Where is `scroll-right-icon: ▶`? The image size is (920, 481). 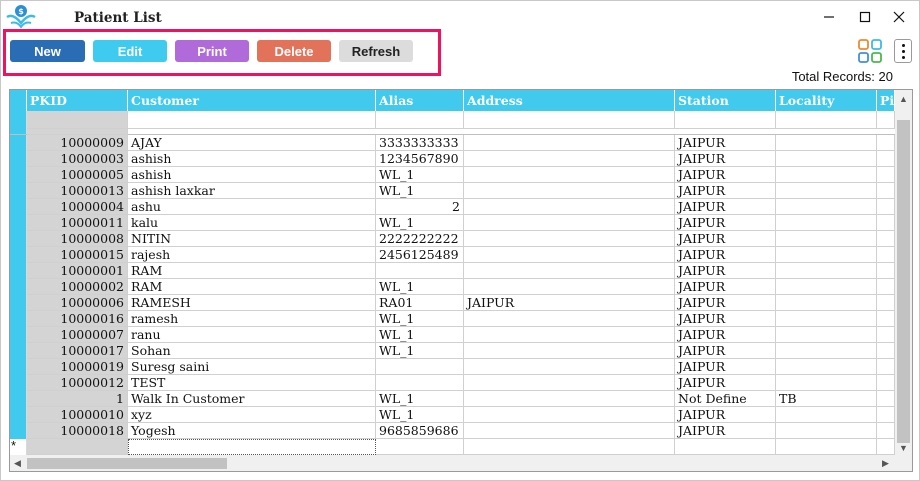
scroll-right-icon: ▶ is located at coordinates (885, 463).